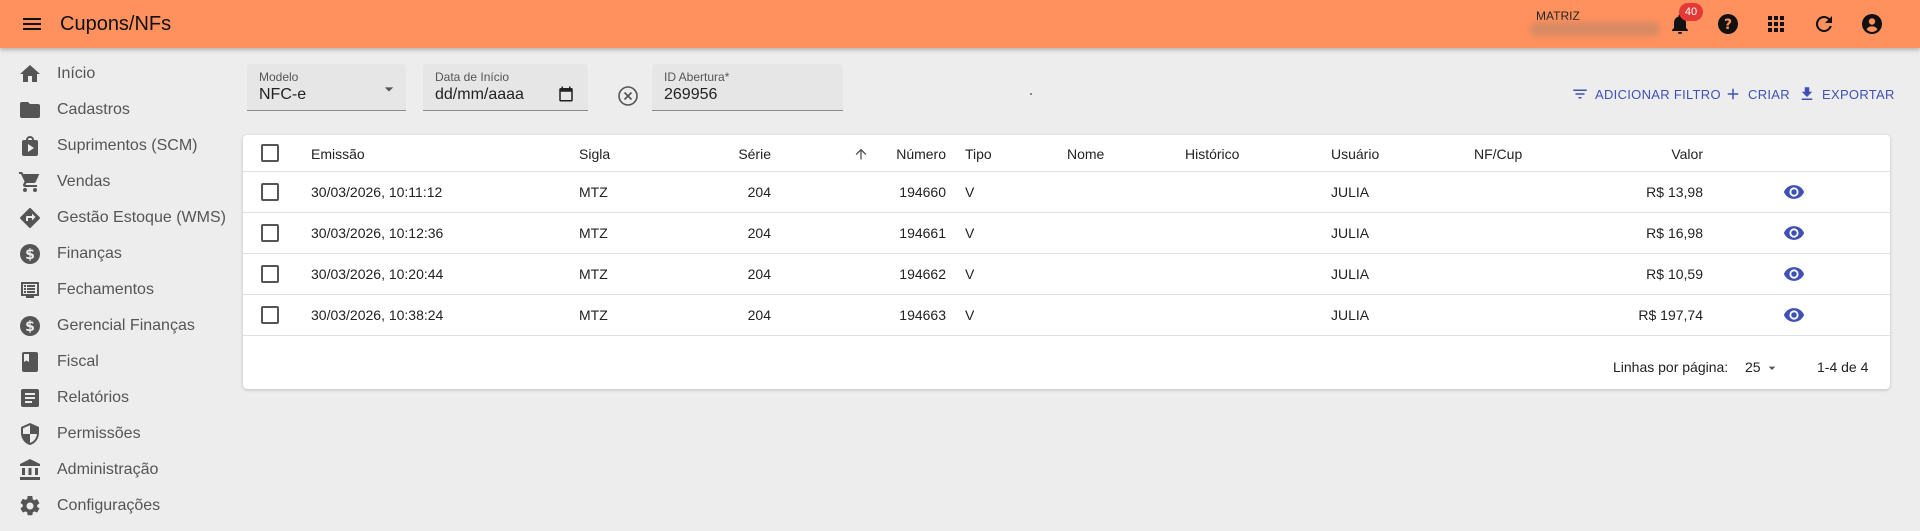 The height and width of the screenshot is (531, 1920). I want to click on sidebar-item-administracao: Administração, so click(118, 470).